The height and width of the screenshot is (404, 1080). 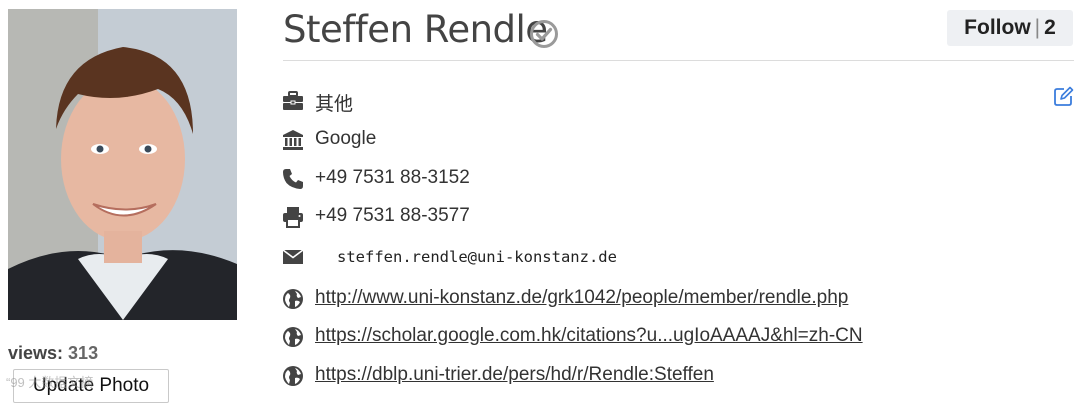 I want to click on follow-button: Follow | 2, so click(x=1010, y=28).